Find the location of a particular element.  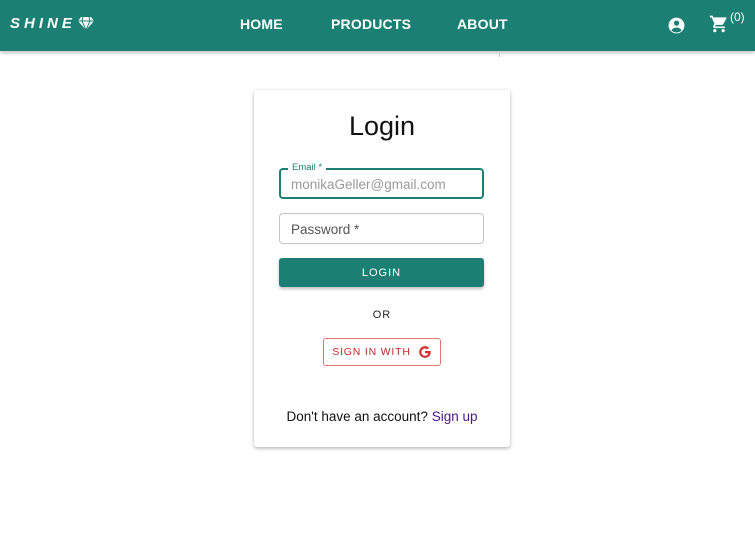

google-icon is located at coordinates (425, 352).